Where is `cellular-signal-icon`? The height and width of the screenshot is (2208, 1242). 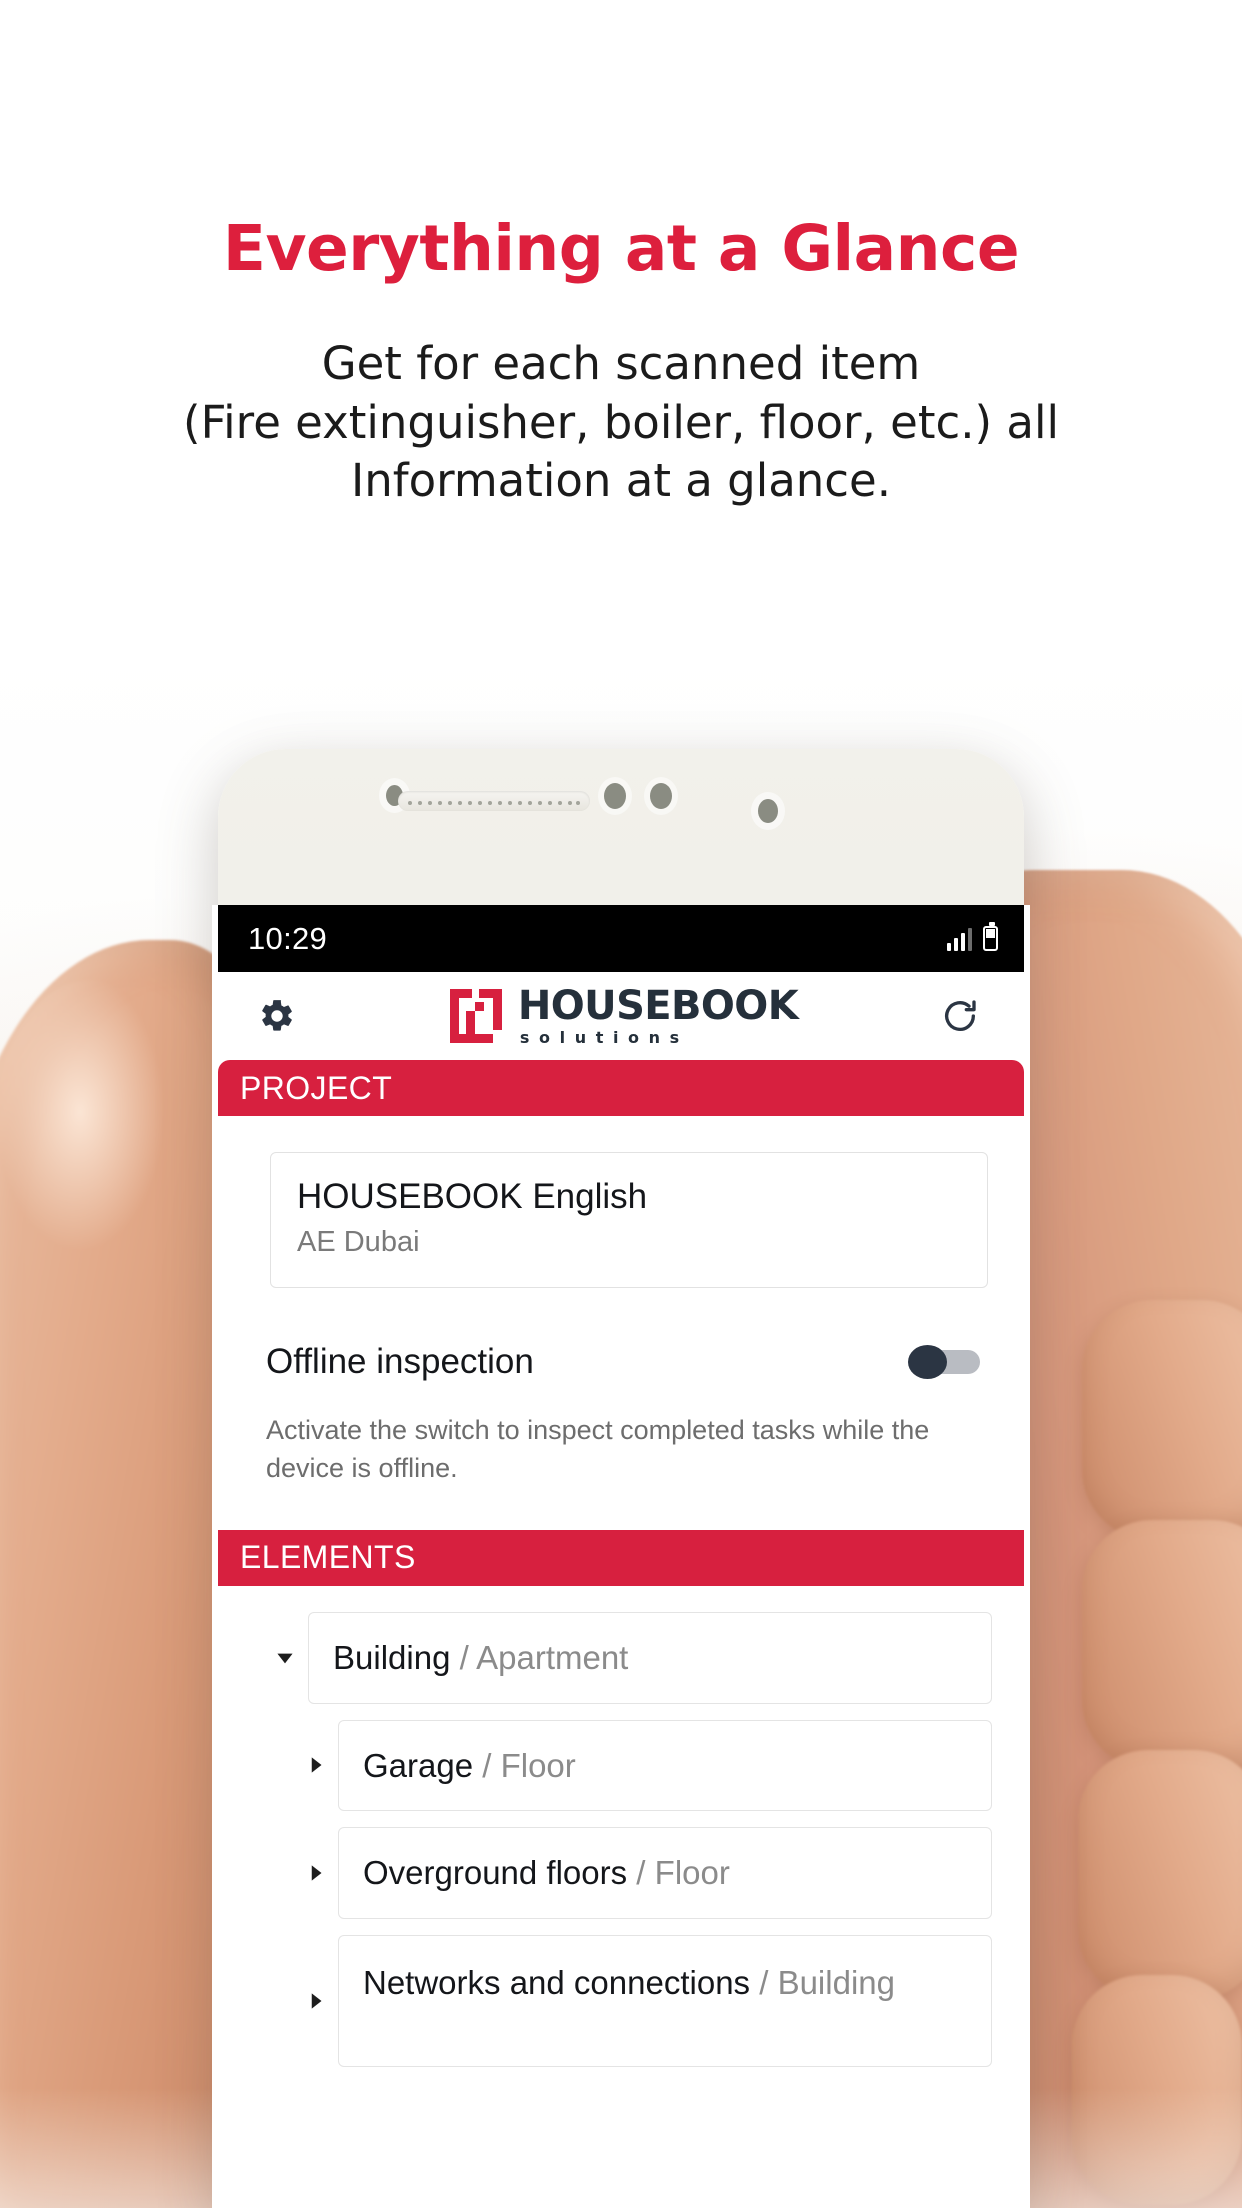
cellular-signal-icon is located at coordinates (959, 939).